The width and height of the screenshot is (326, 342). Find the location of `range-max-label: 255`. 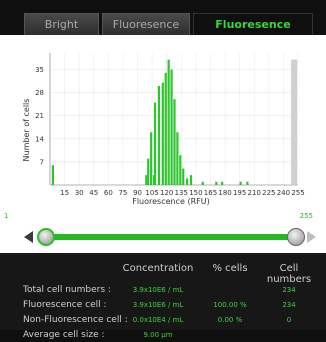

range-max-label: 255 is located at coordinates (306, 216).